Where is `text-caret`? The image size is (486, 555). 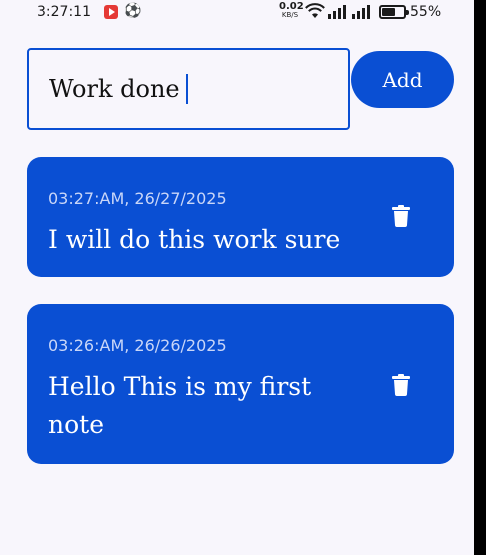
text-caret is located at coordinates (186, 89).